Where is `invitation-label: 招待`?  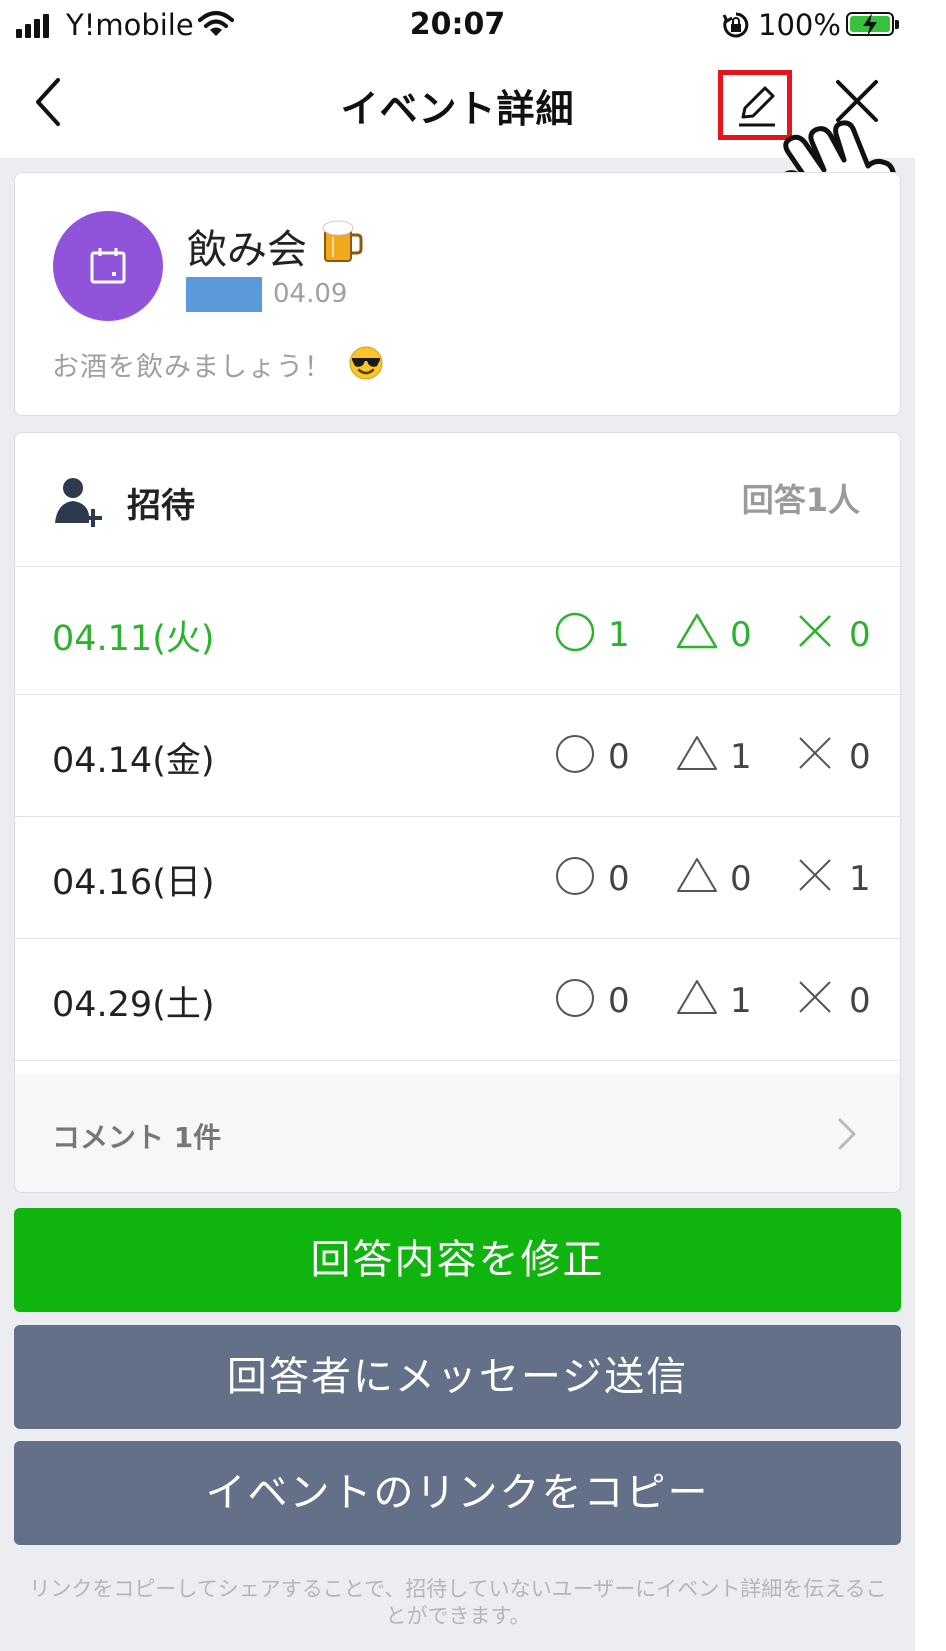 invitation-label: 招待 is located at coordinates (161, 506).